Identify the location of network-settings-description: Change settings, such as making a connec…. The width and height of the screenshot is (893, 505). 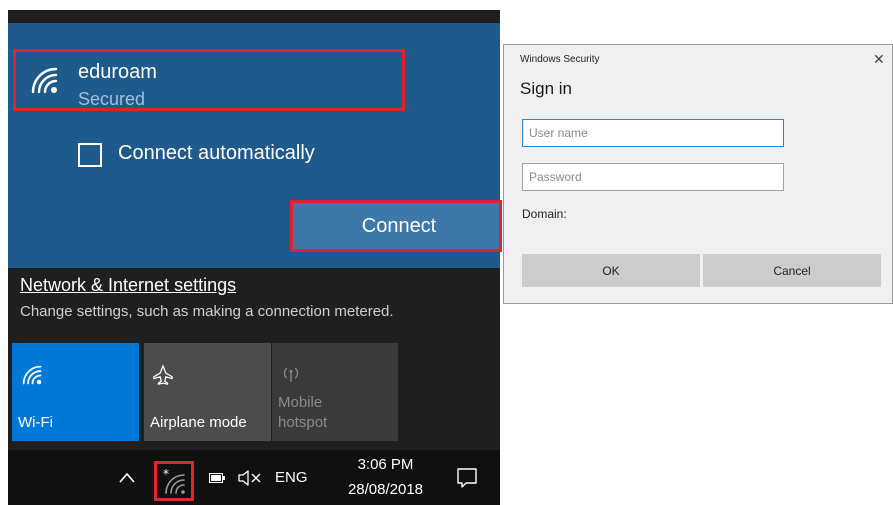
(207, 311).